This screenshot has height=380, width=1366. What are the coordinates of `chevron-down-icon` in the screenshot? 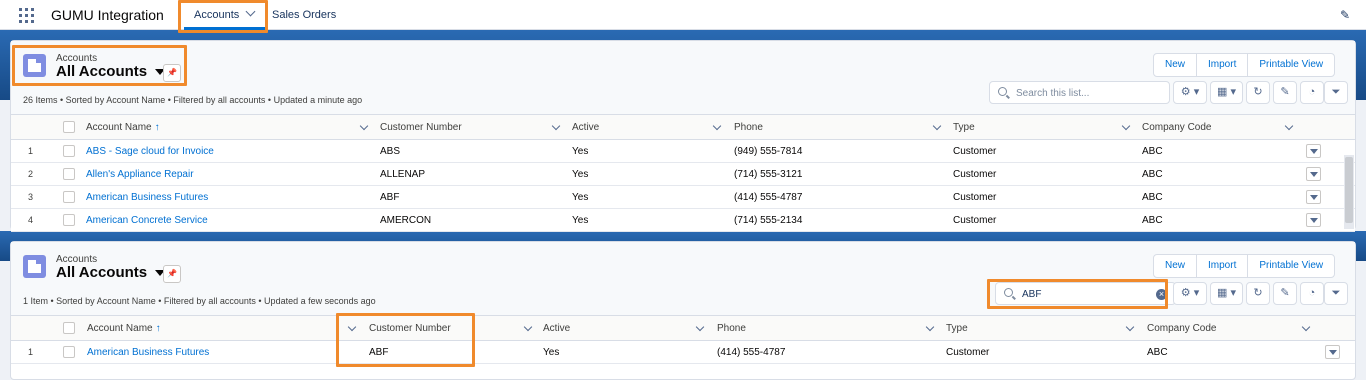 It's located at (250, 11).